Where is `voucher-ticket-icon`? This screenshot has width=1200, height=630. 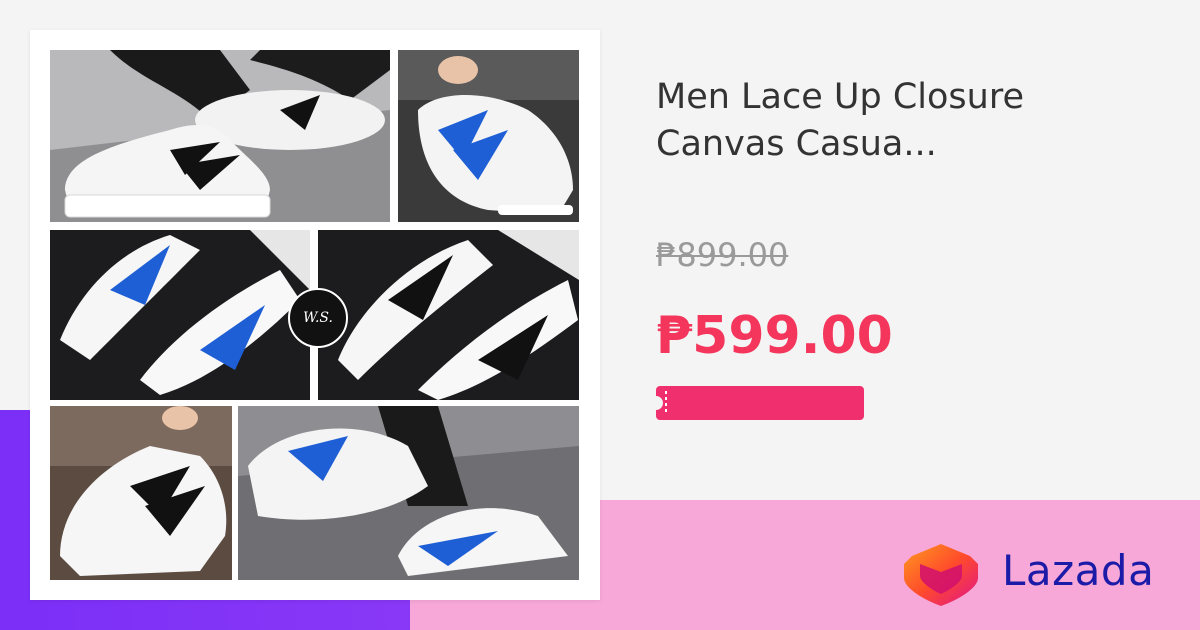 voucher-ticket-icon is located at coordinates (760, 403).